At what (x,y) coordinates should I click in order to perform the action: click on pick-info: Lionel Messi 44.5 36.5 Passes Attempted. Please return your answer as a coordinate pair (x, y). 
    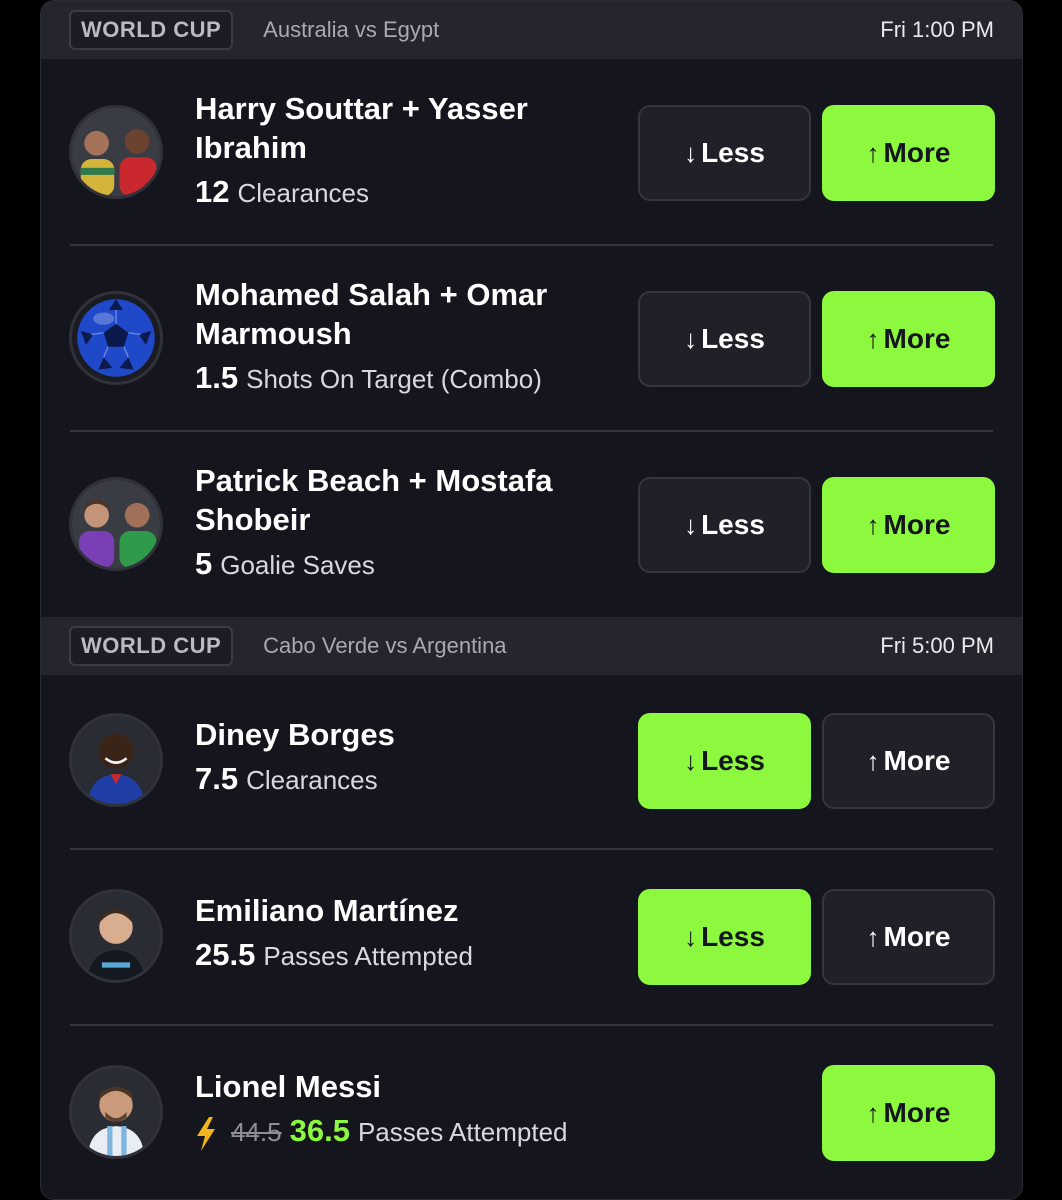
    Looking at the image, I should click on (405, 1109).